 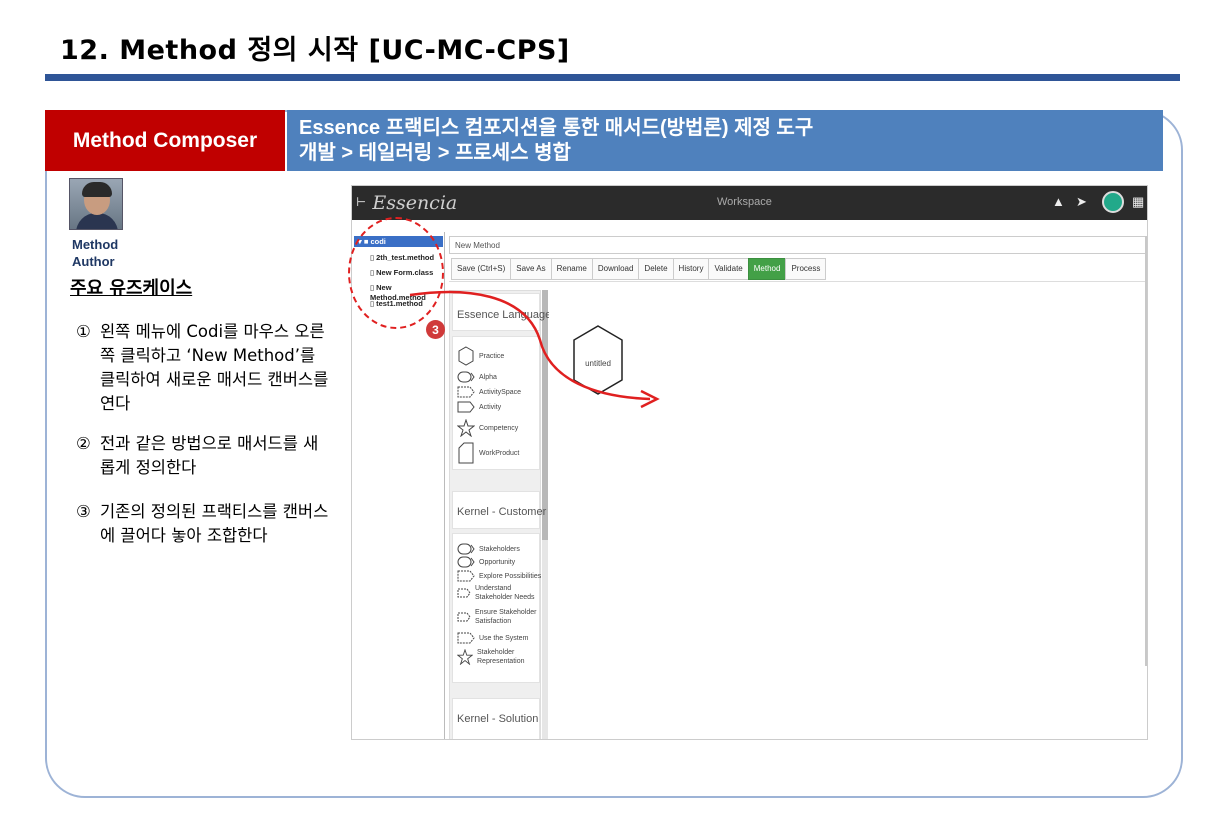 What do you see at coordinates (499, 428) in the screenshot?
I see `palette-item-label: Competency` at bounding box center [499, 428].